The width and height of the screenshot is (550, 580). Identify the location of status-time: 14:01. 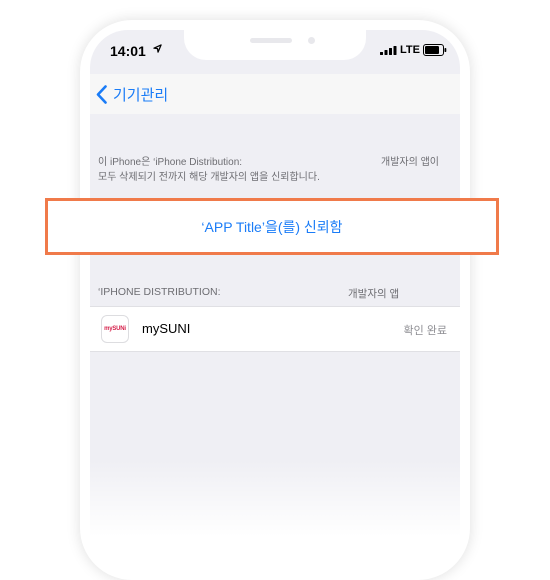
(128, 51).